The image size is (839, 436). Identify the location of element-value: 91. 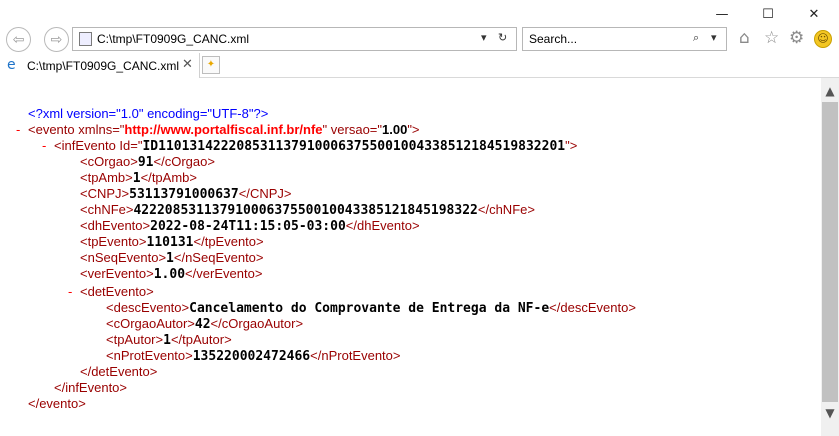
(145, 162).